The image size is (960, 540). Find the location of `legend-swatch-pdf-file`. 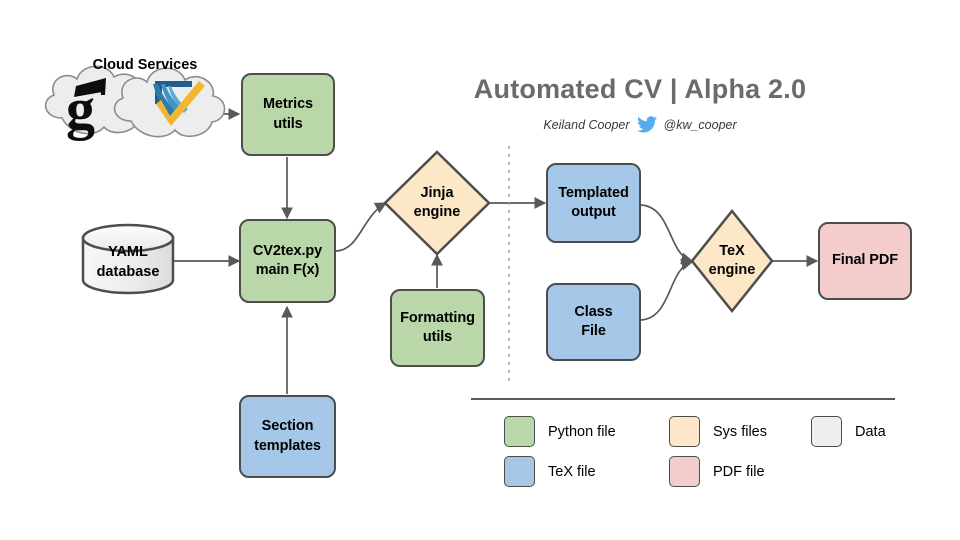

legend-swatch-pdf-file is located at coordinates (684, 471).